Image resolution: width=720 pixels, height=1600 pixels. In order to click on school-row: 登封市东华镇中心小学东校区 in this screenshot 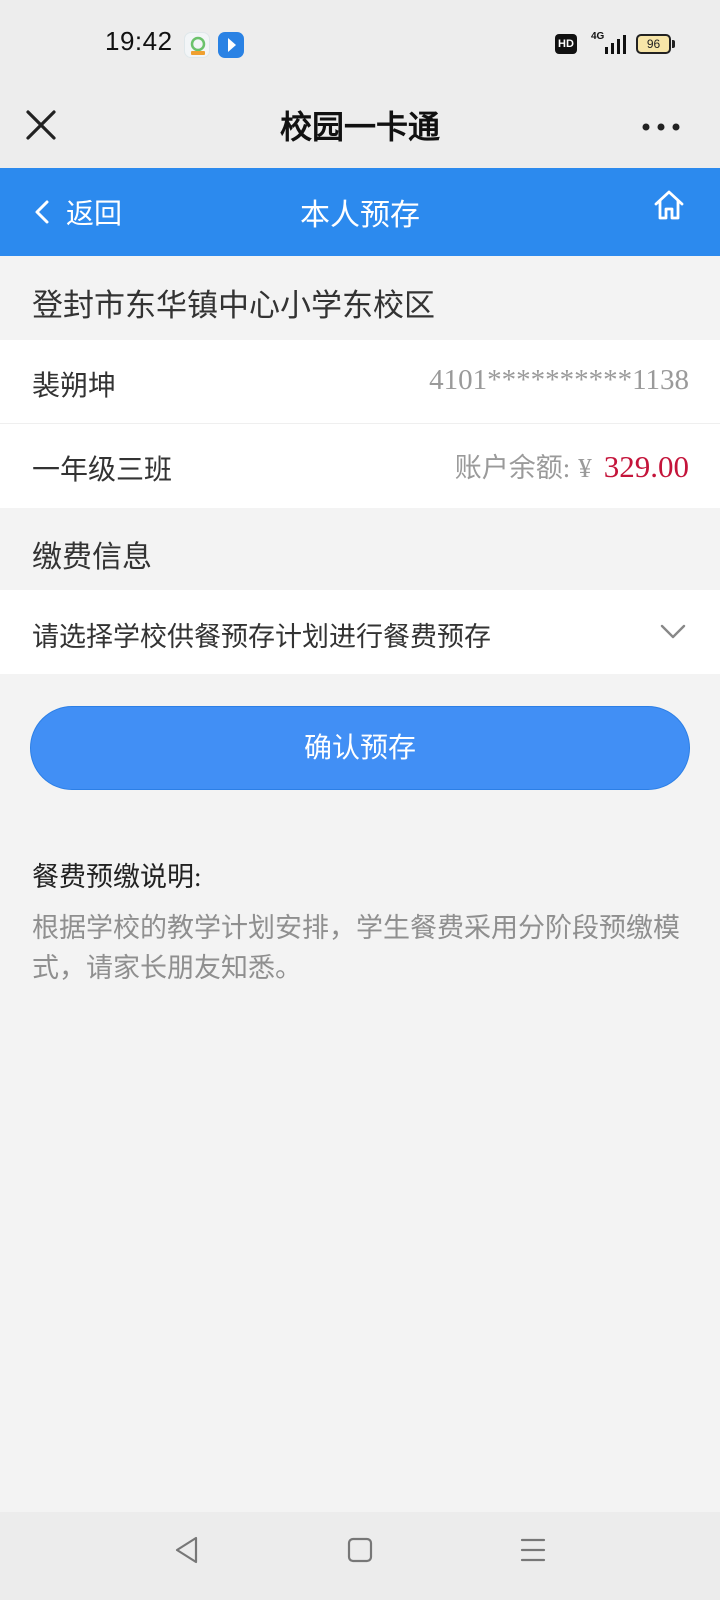, I will do `click(360, 298)`.